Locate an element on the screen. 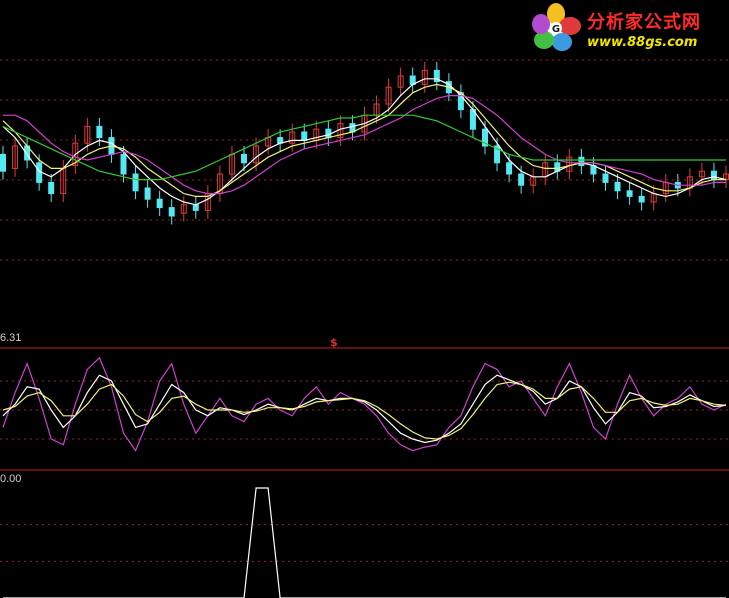 The image size is (729, 598). signal-top-value: 0.00 is located at coordinates (11, 479).